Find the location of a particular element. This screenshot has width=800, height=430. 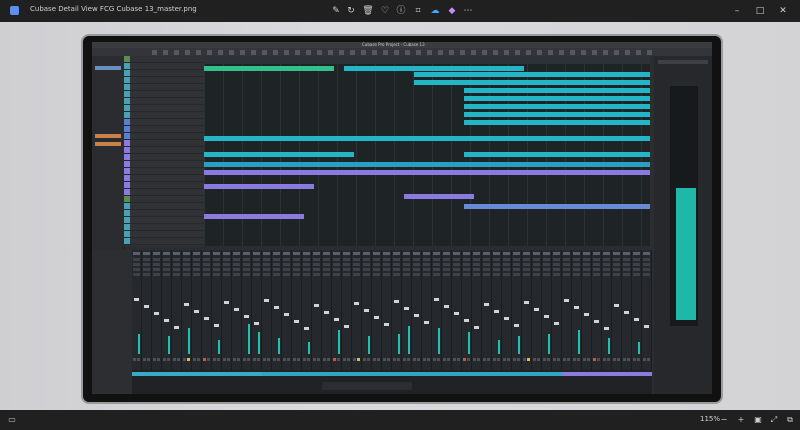

copilot-icon: ◆ is located at coordinates (452, 11).